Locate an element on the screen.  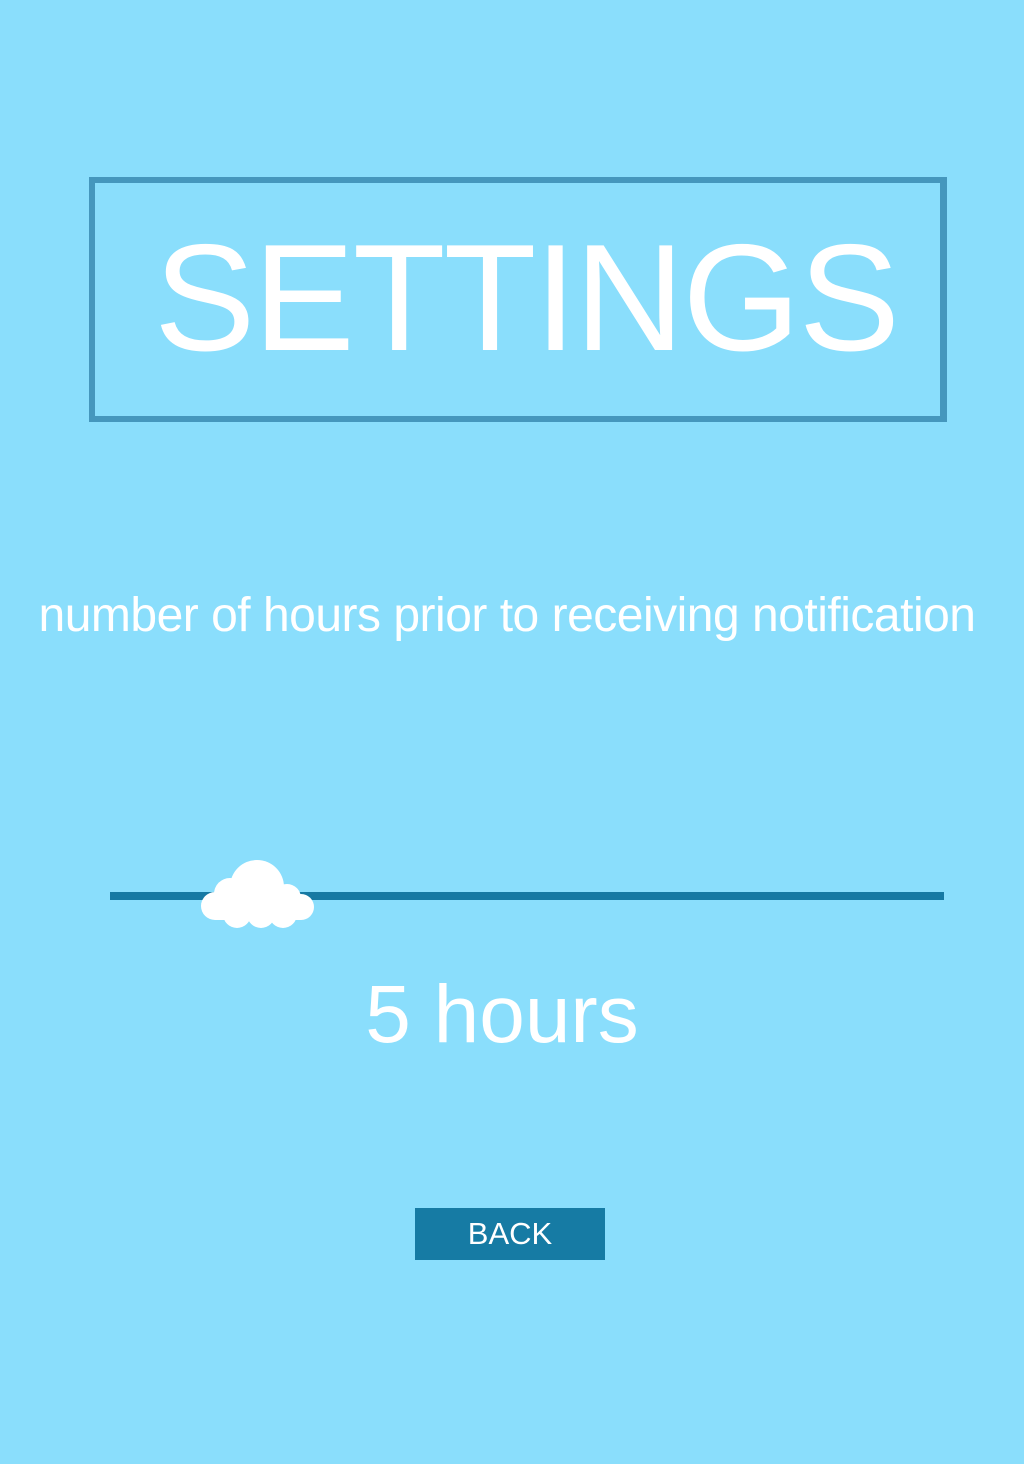
hours-slider is located at coordinates (527, 896).